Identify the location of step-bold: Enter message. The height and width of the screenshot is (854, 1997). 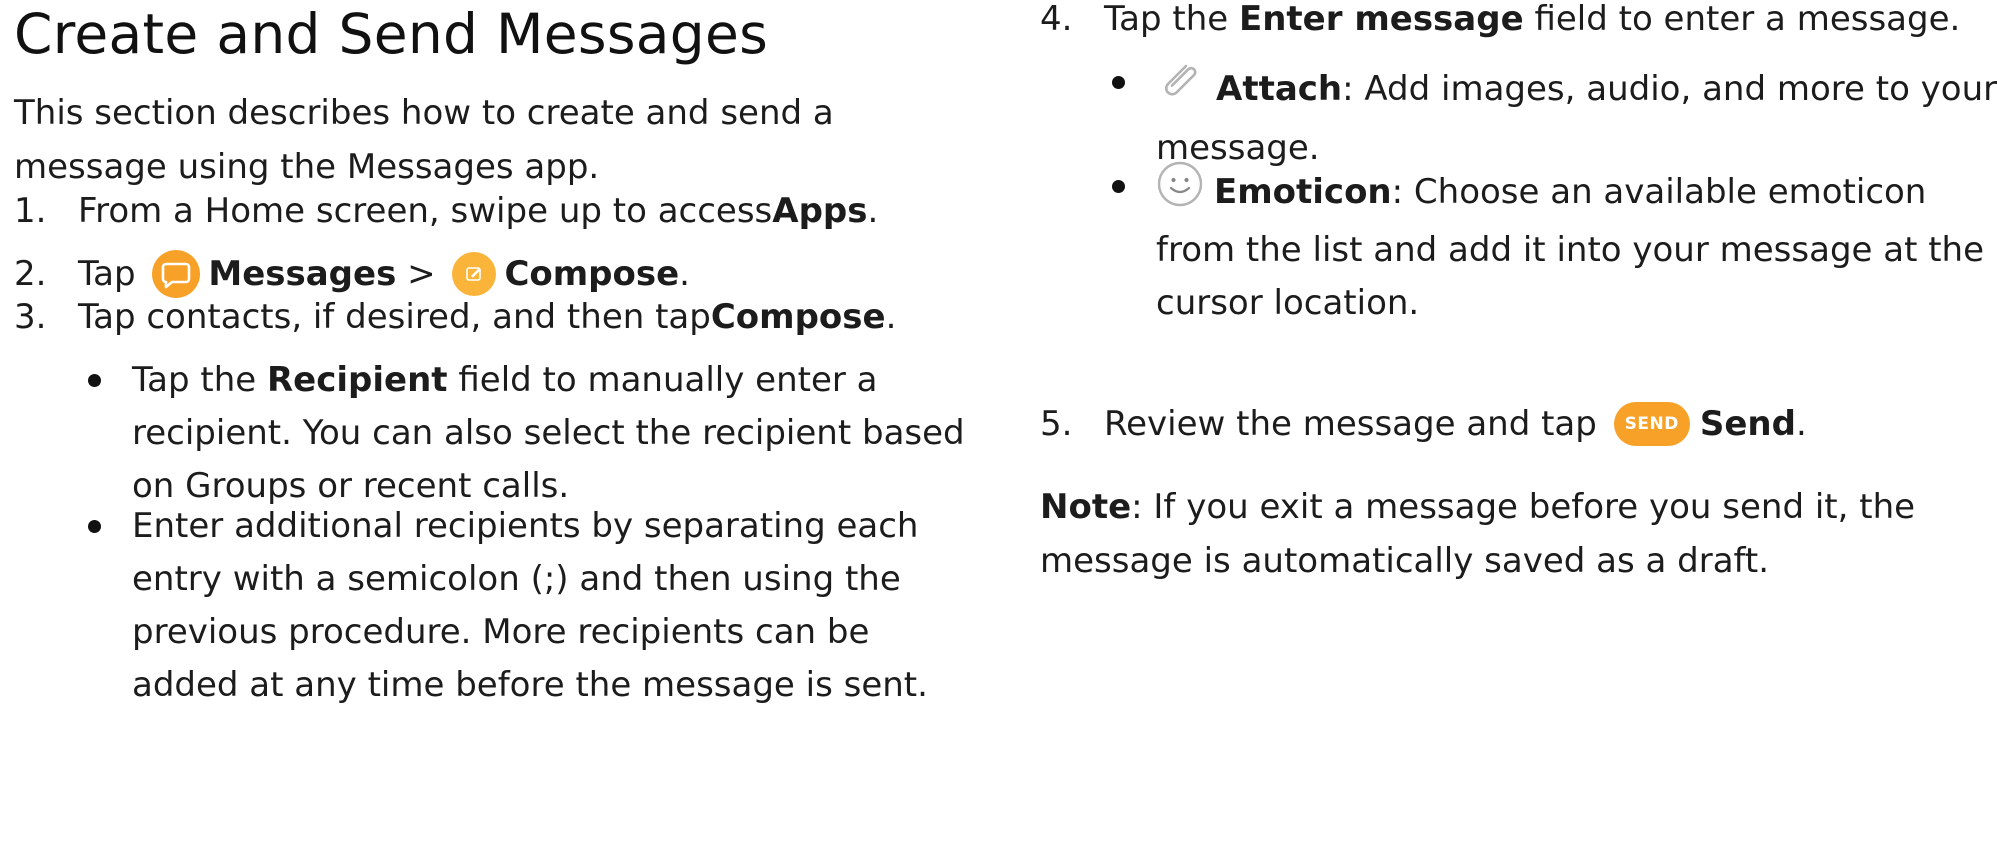
(1381, 19).